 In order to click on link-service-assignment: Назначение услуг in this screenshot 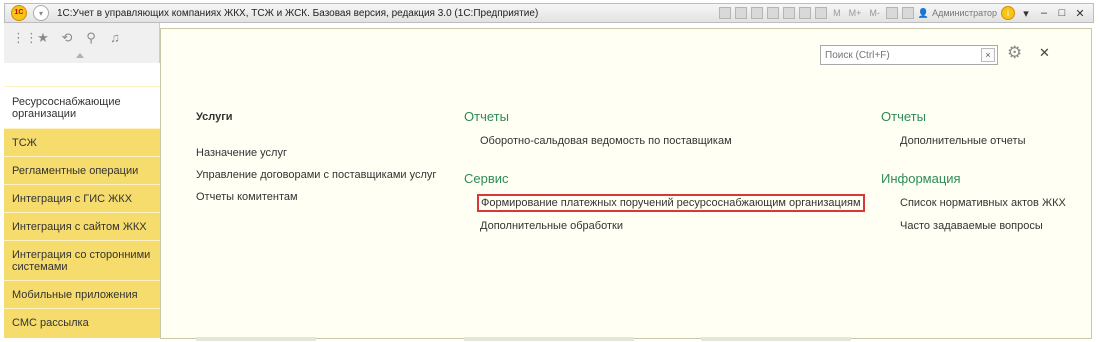, I will do `click(241, 153)`.